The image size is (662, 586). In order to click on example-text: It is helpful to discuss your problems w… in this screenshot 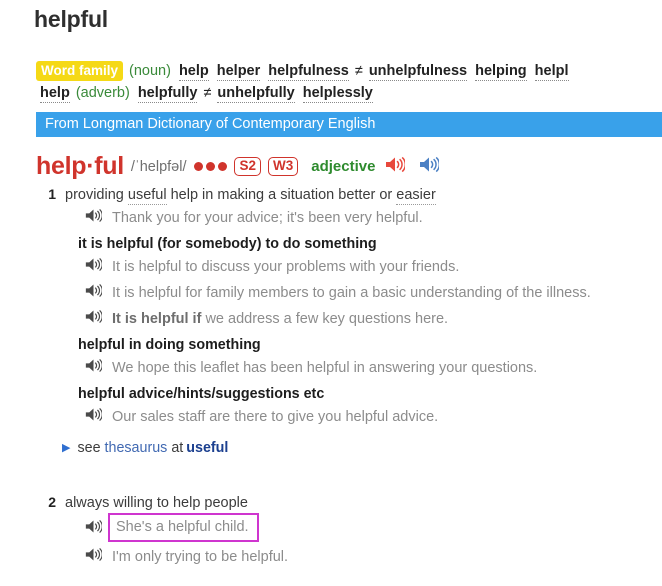, I will do `click(286, 267)`.